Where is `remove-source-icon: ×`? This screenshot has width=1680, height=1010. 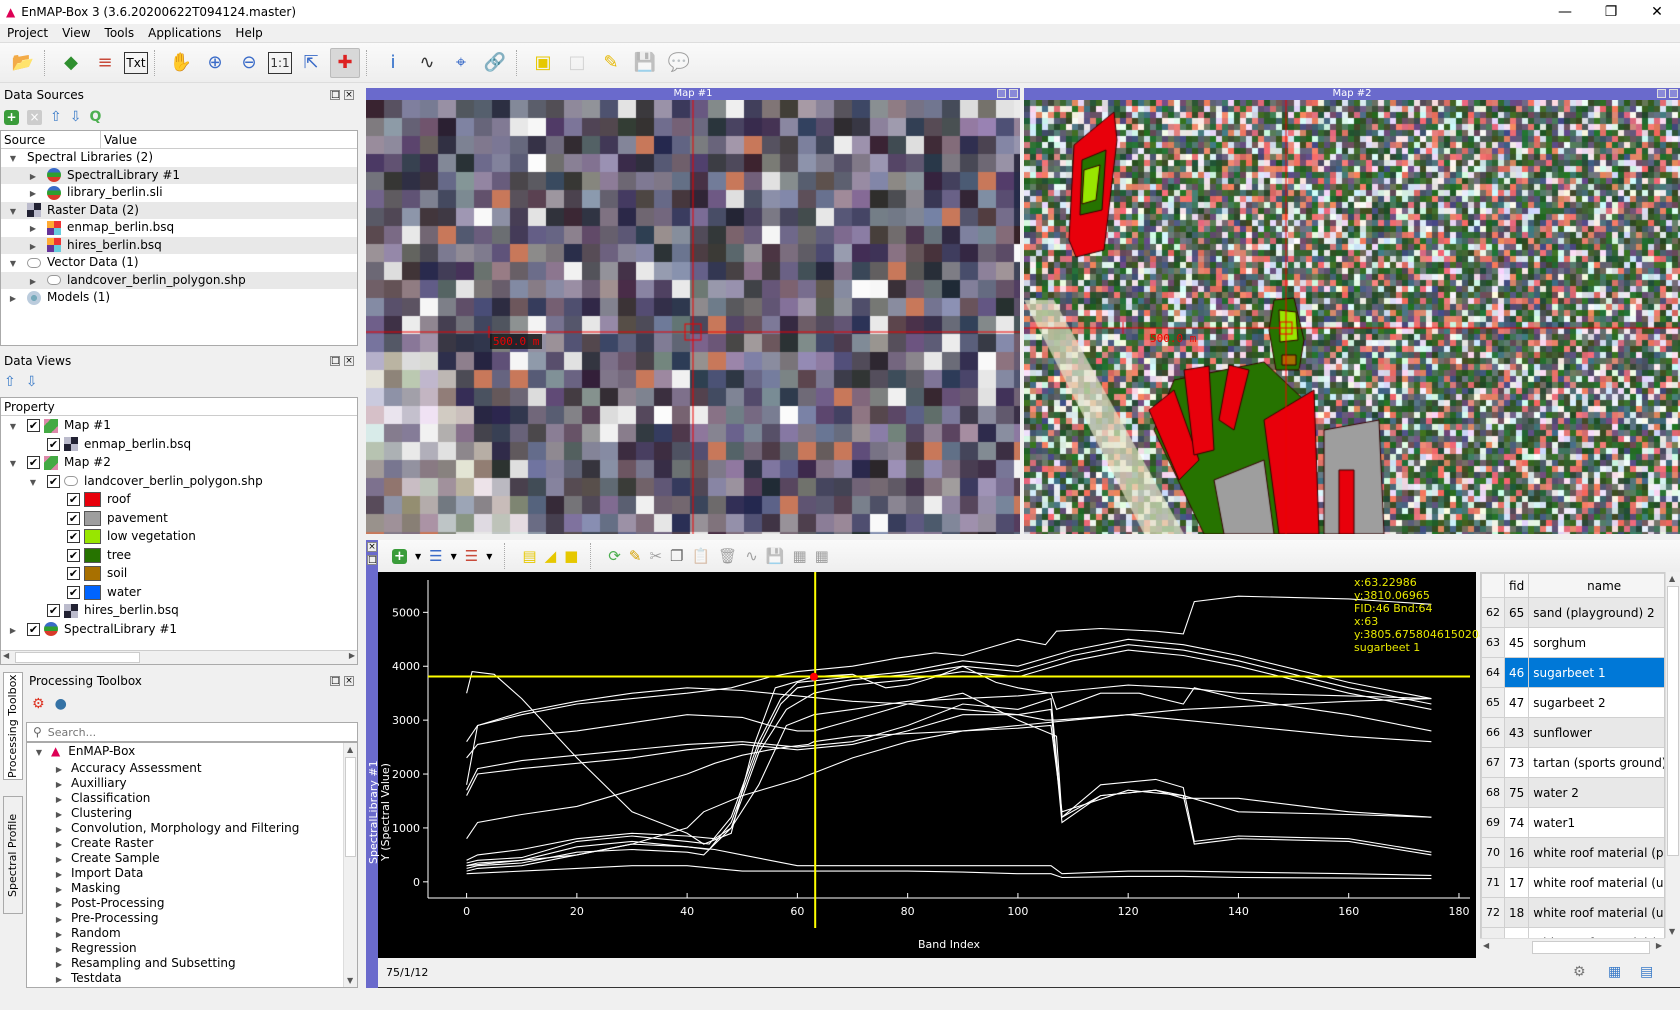 remove-source-icon: × is located at coordinates (34, 117).